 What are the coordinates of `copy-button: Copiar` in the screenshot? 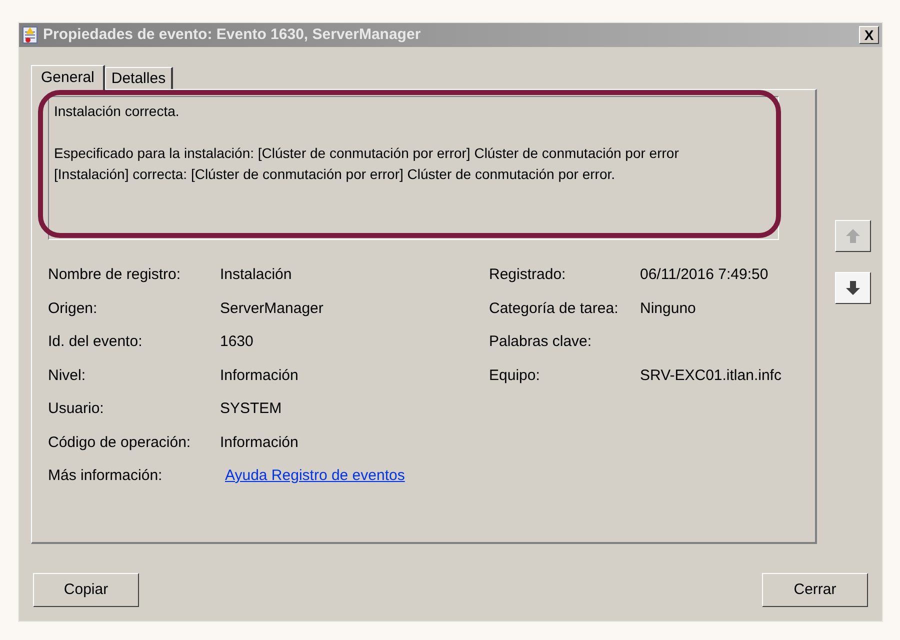 It's located at (86, 590).